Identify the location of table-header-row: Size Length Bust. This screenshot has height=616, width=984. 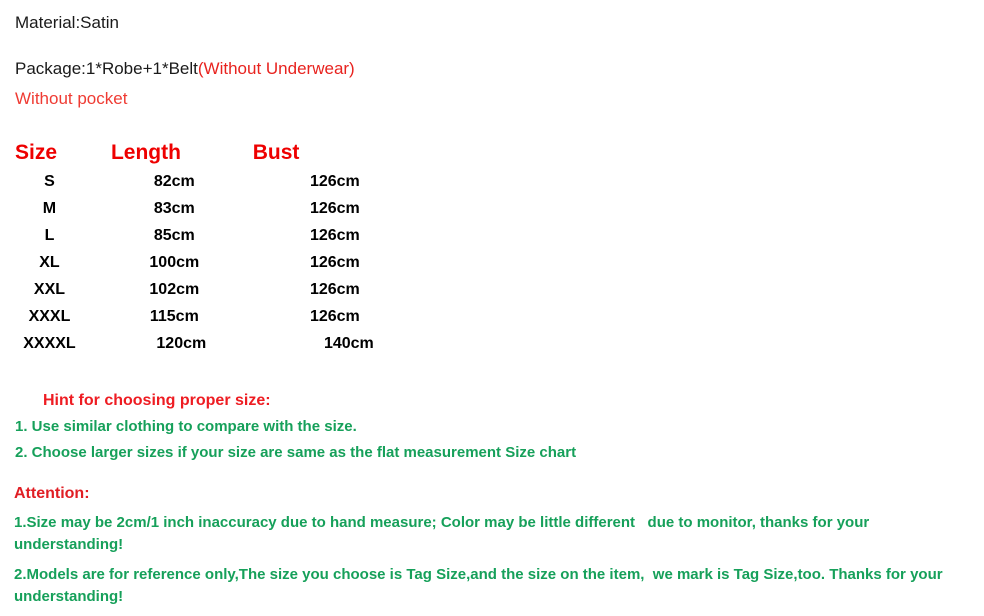
(210, 153).